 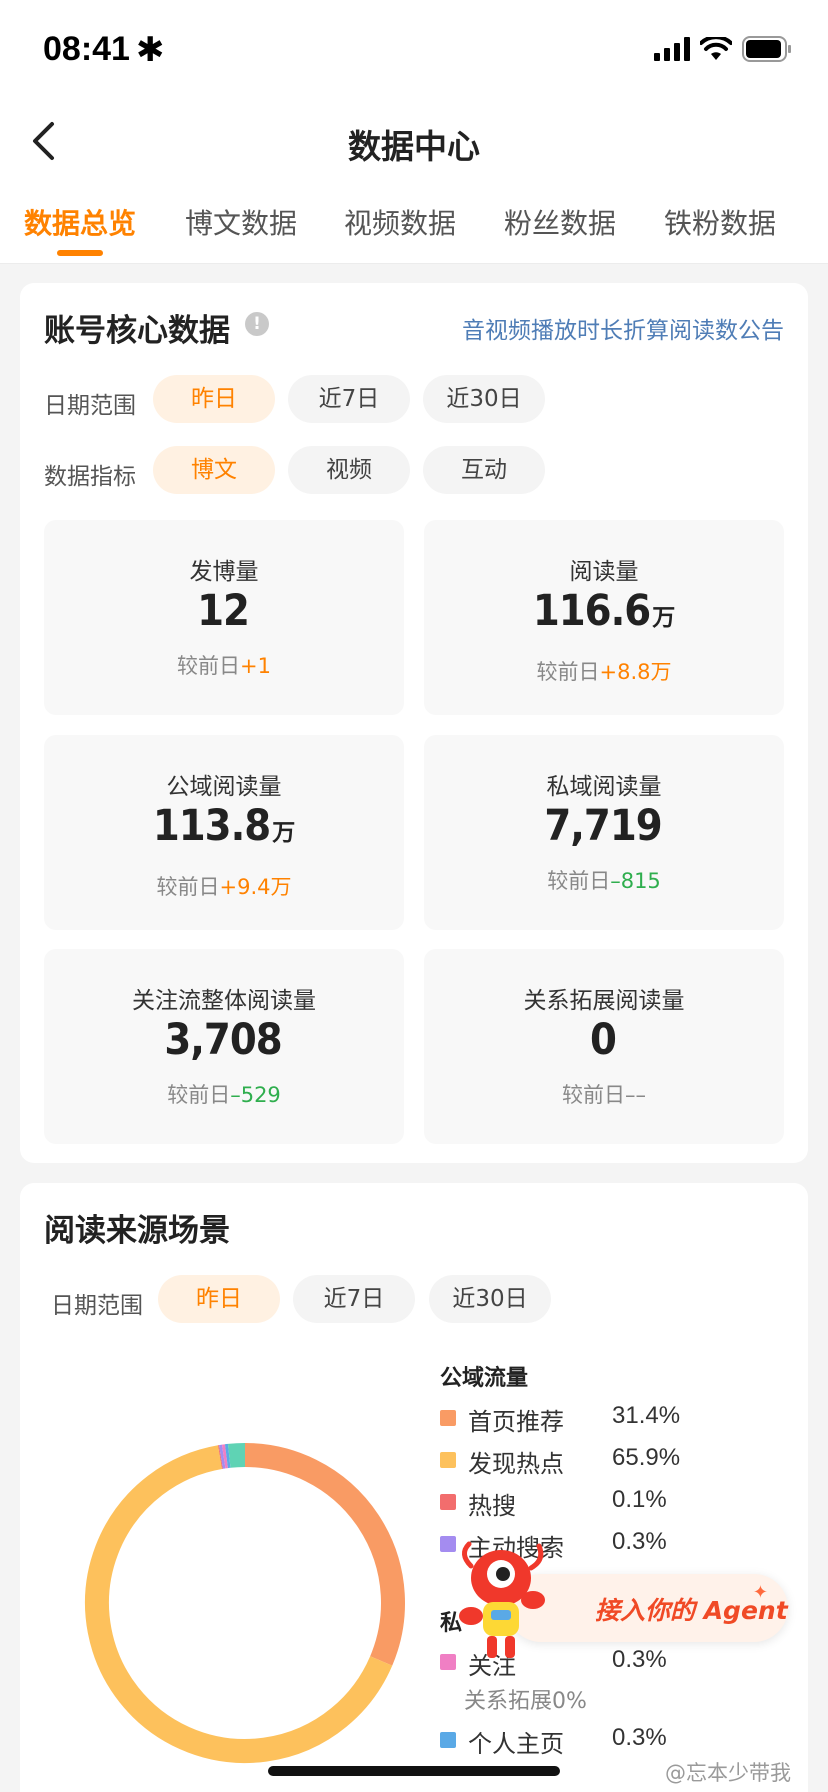 I want to click on stat-read-count: 阅读量 116.6万 较前日+8.8万, so click(x=604, y=617).